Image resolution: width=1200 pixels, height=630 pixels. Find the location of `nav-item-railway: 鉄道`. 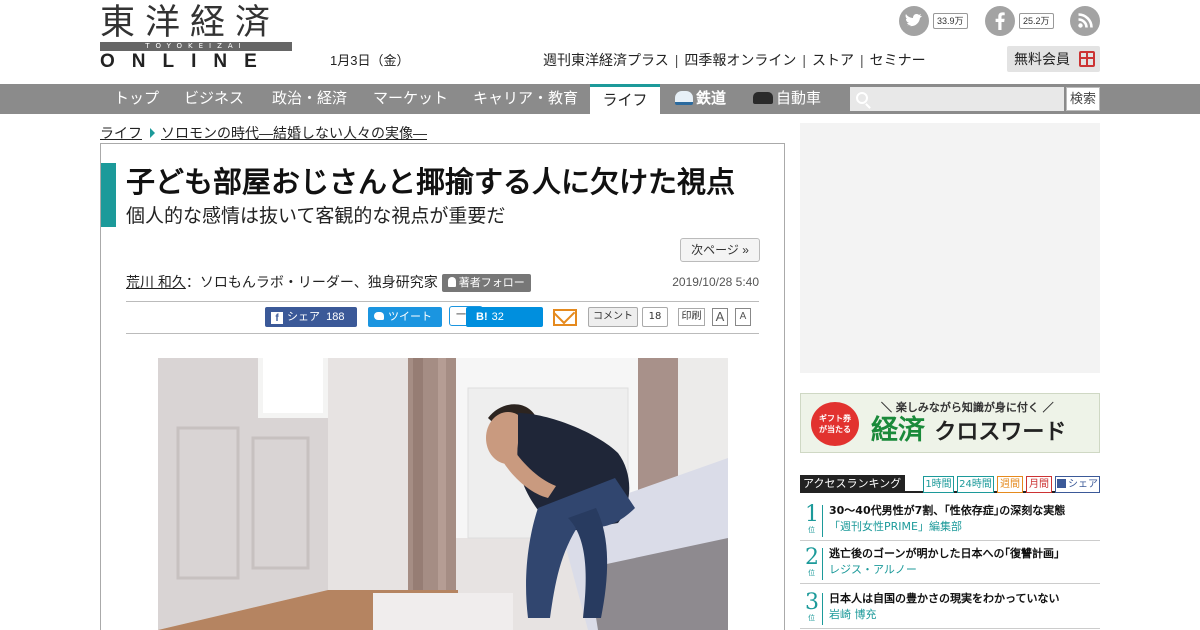

nav-item-railway: 鉄道 is located at coordinates (700, 99).